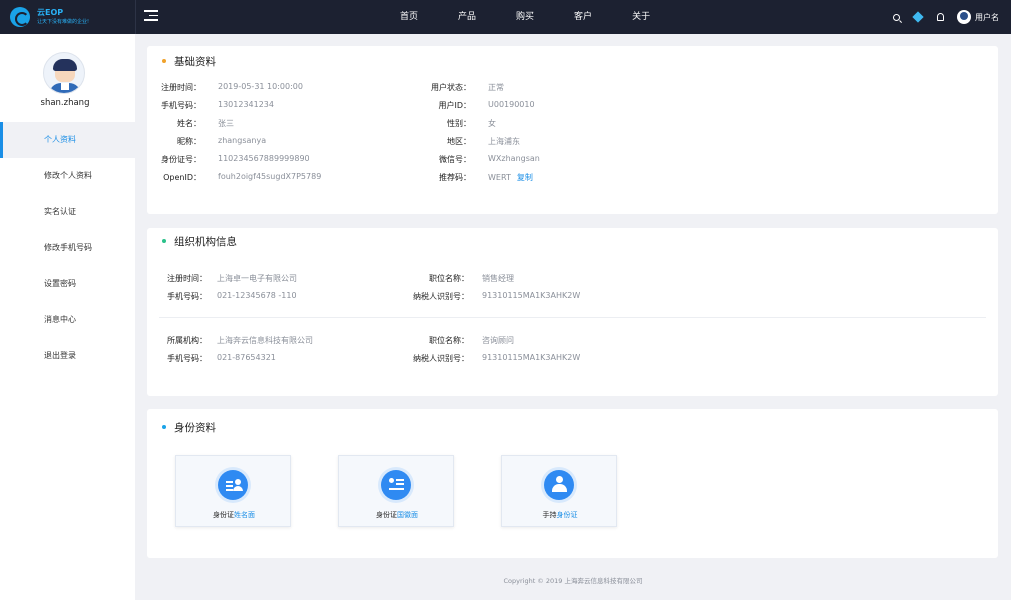 Image resolution: width=1011 pixels, height=600 pixels. Describe the element at coordinates (67, 284) in the screenshot. I see `sidebar-item-password: 设置密码` at that location.